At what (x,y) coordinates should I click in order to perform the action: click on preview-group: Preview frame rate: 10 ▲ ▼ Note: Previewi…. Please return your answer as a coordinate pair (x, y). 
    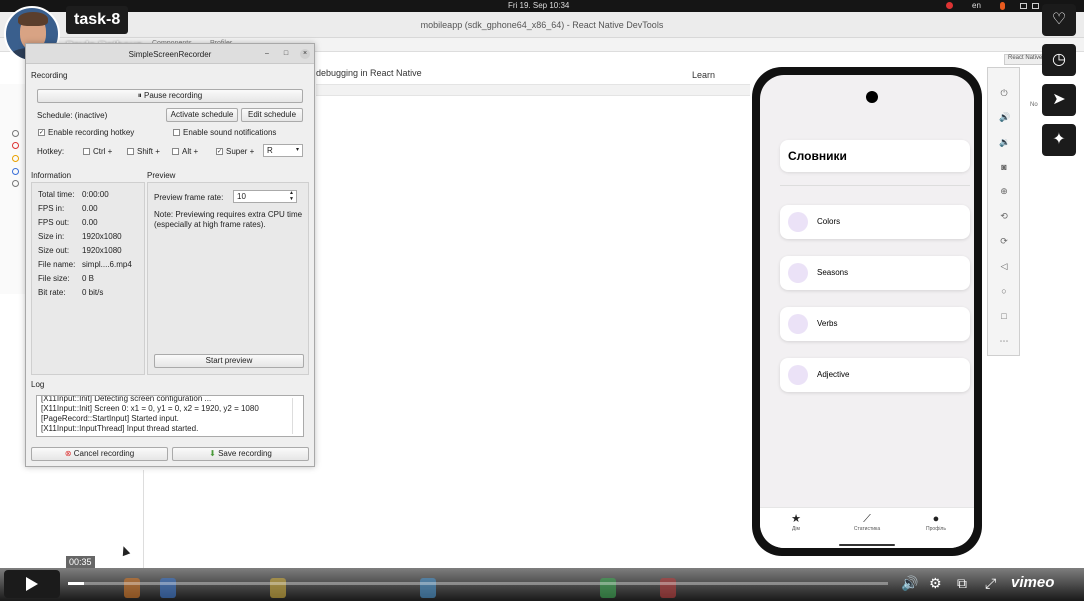
    Looking at the image, I should click on (228, 278).